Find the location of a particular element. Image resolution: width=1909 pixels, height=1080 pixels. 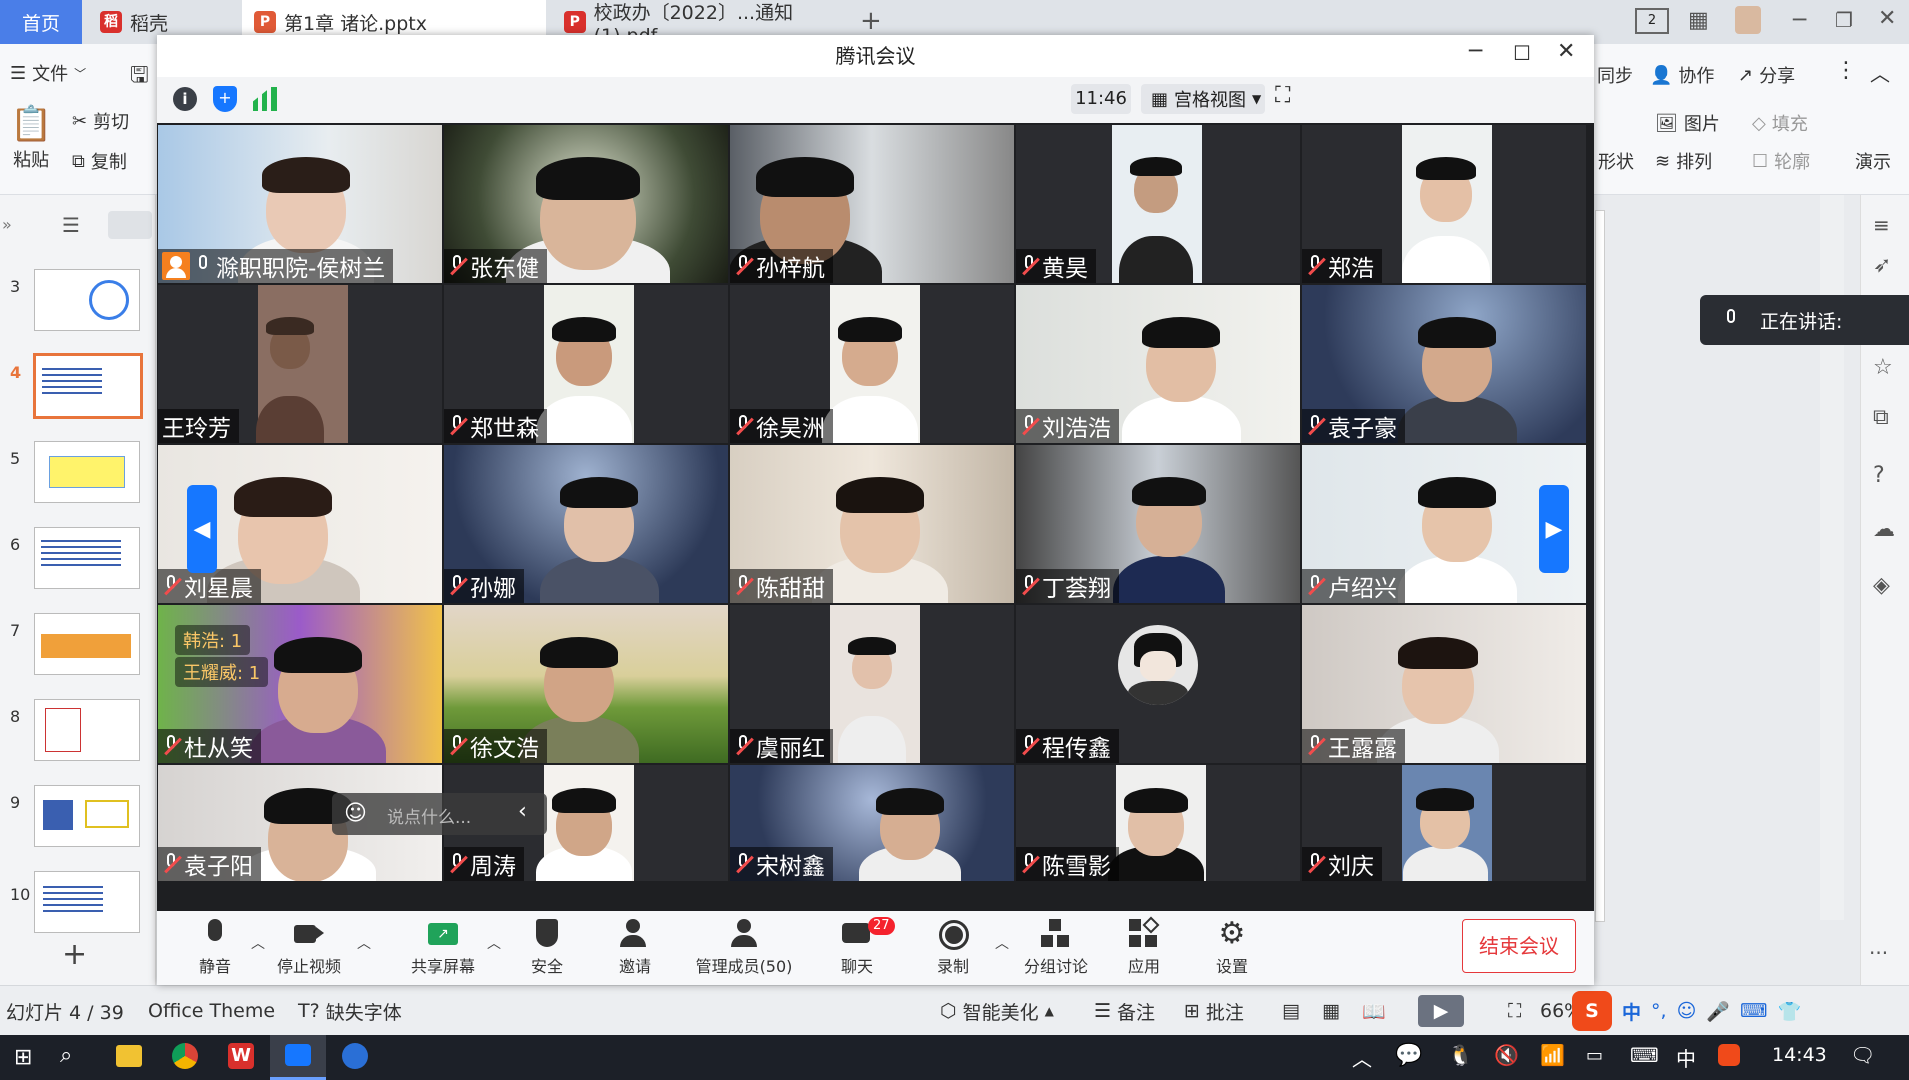

chrome-icon is located at coordinates (185, 1056).